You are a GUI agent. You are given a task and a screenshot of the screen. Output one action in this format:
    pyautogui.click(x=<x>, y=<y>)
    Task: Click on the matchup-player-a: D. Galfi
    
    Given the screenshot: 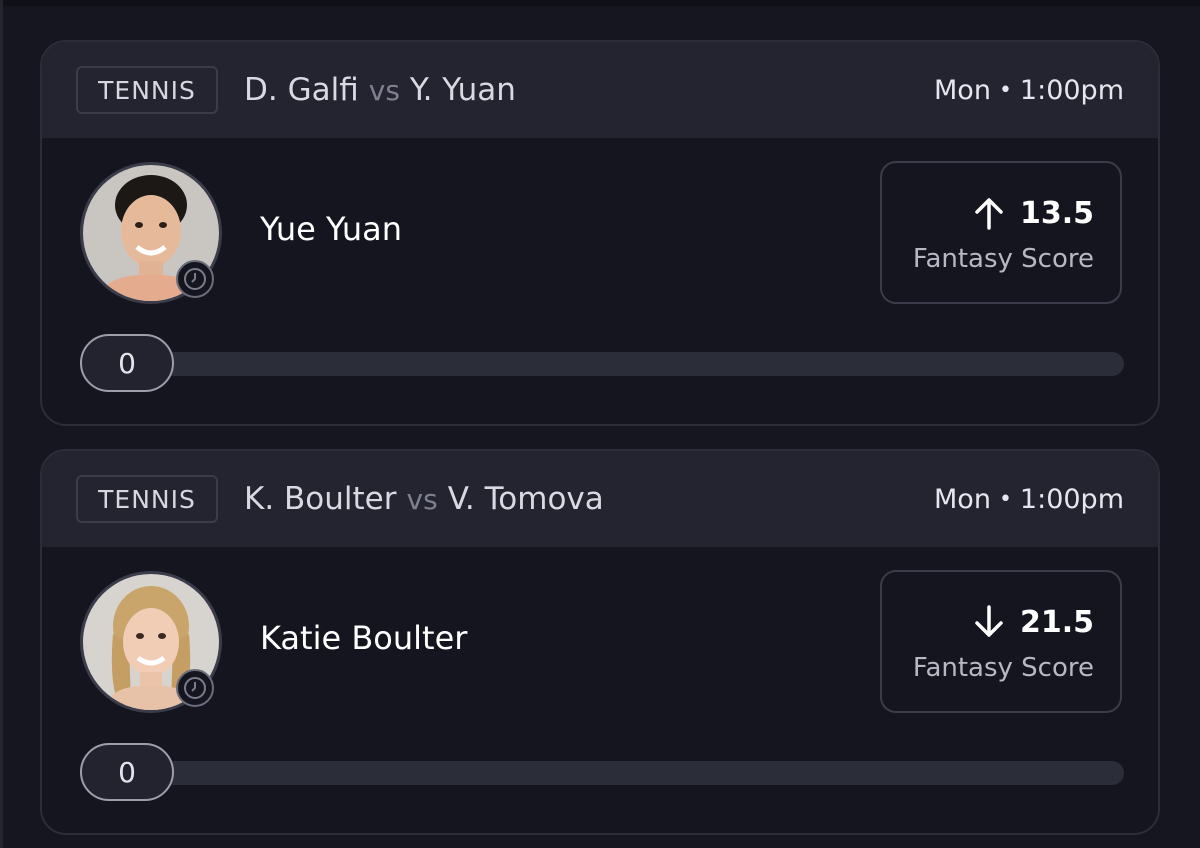 What is the action you would take?
    pyautogui.click(x=301, y=90)
    